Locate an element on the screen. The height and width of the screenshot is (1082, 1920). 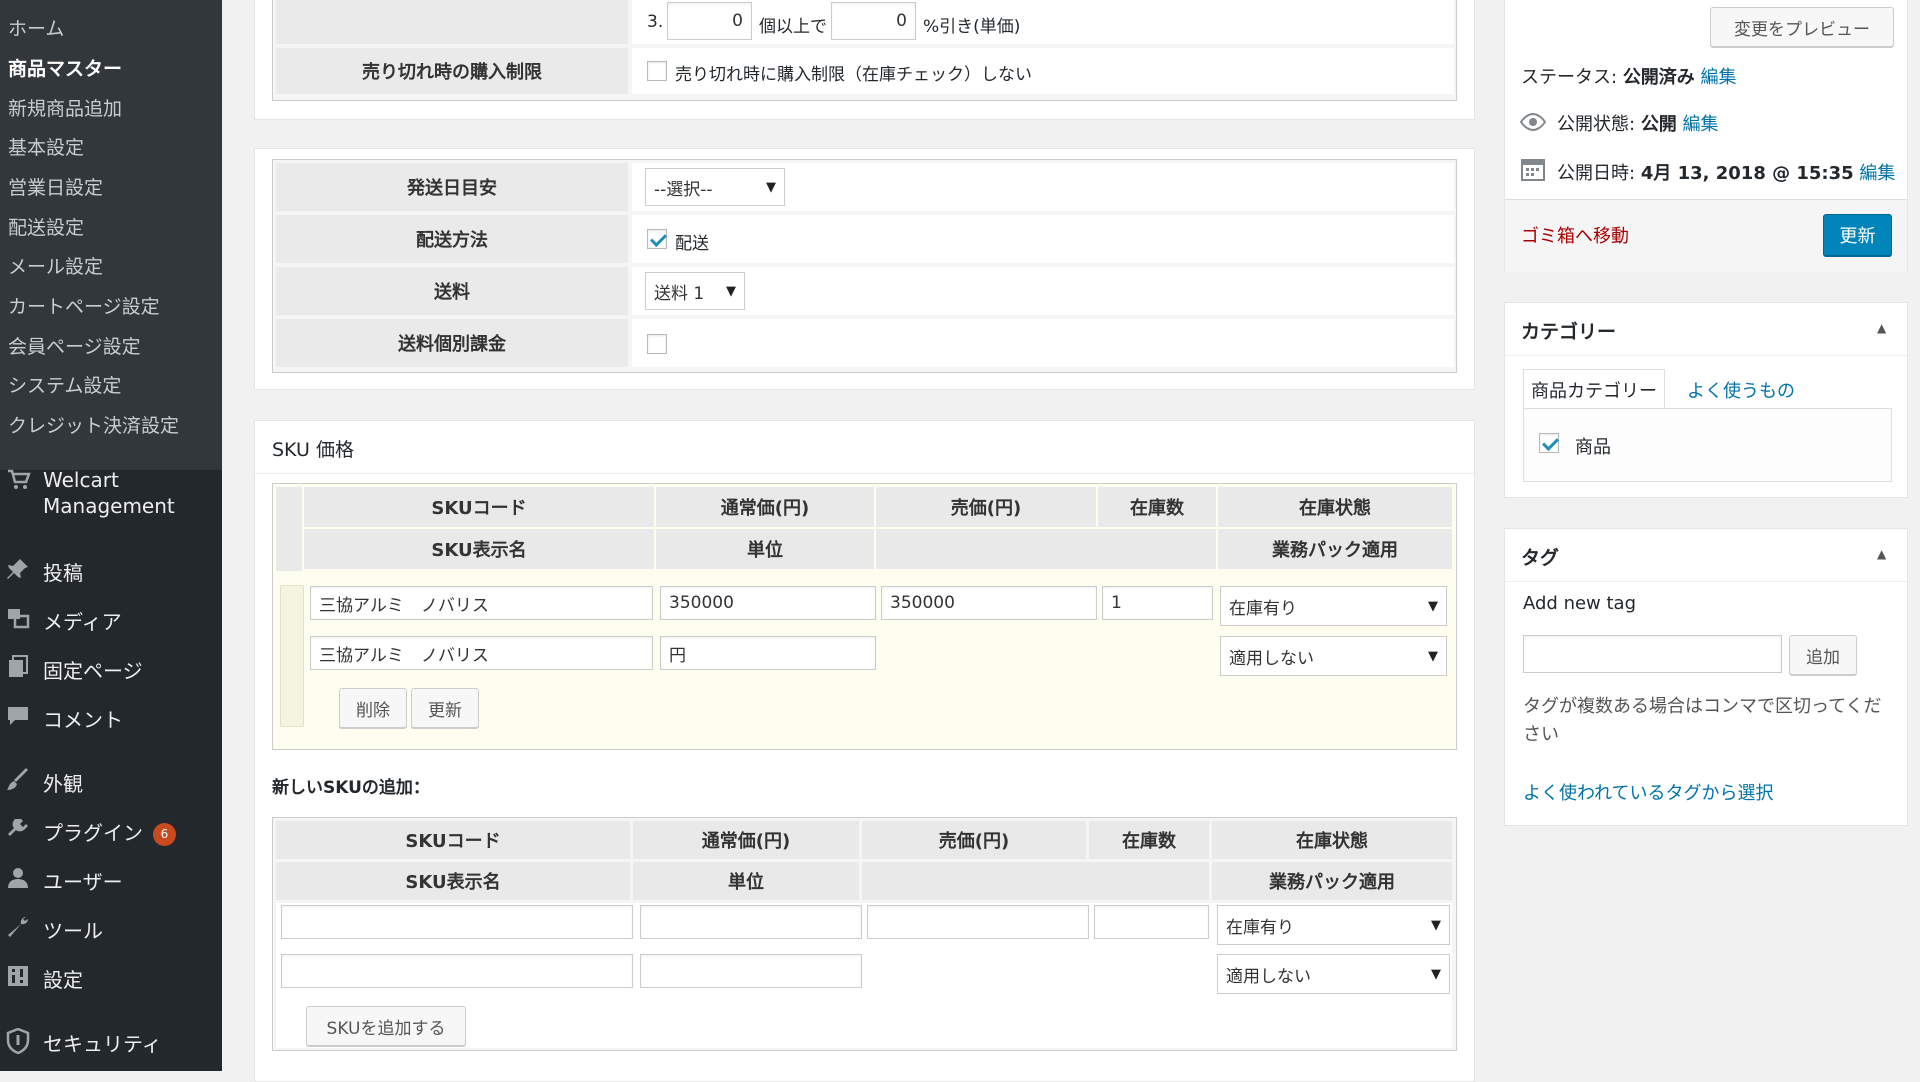
submenu-mail-settings: メール設定 is located at coordinates (55, 265).